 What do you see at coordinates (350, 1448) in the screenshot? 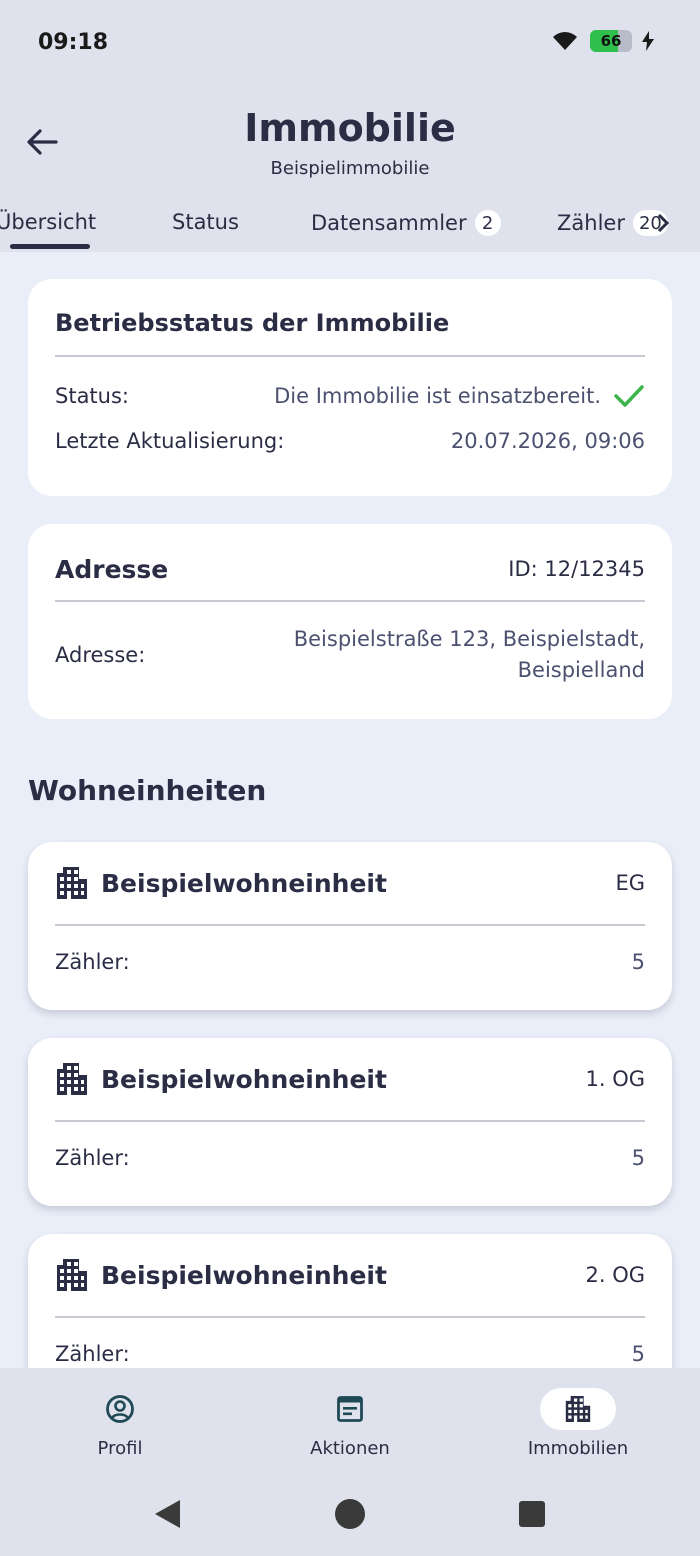
I see `nav-label: Aktionen` at bounding box center [350, 1448].